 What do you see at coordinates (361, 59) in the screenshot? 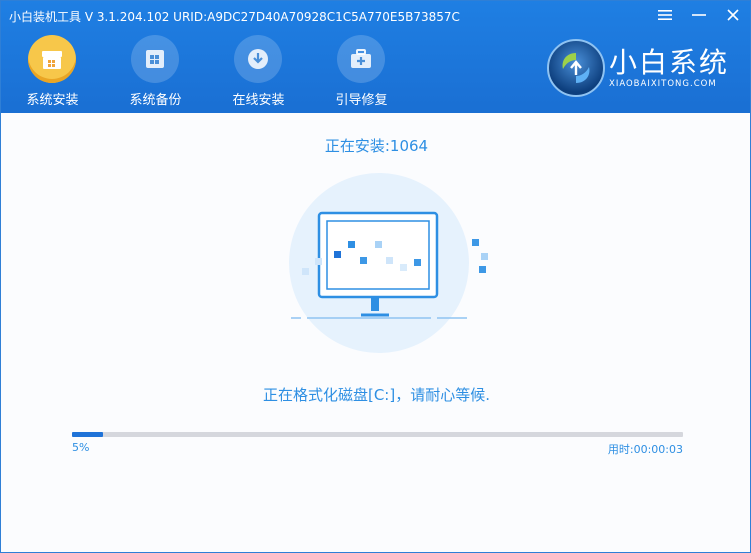
I see `boot-repair-icon` at bounding box center [361, 59].